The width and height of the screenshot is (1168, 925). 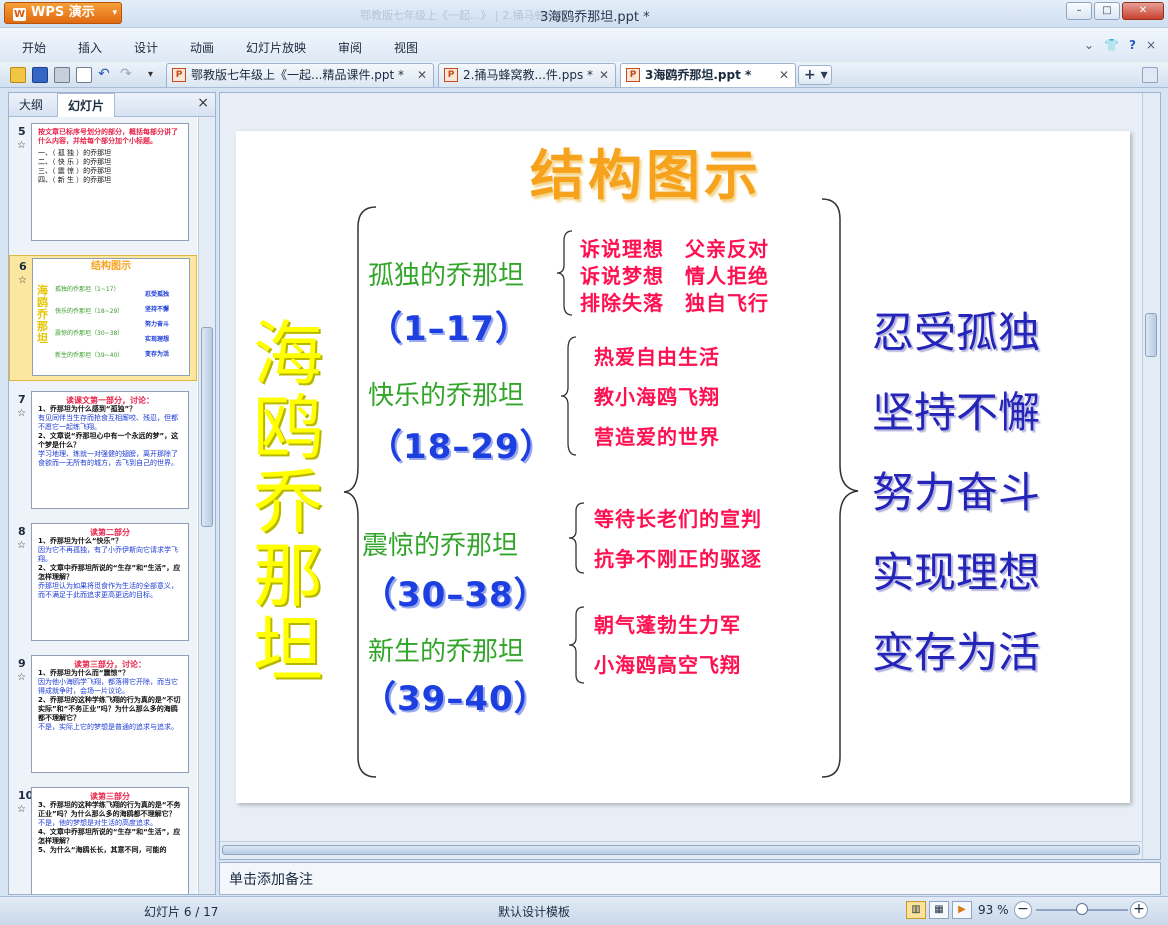 What do you see at coordinates (657, 355) in the screenshot?
I see `section-detail: 热爱自由生活` at bounding box center [657, 355].